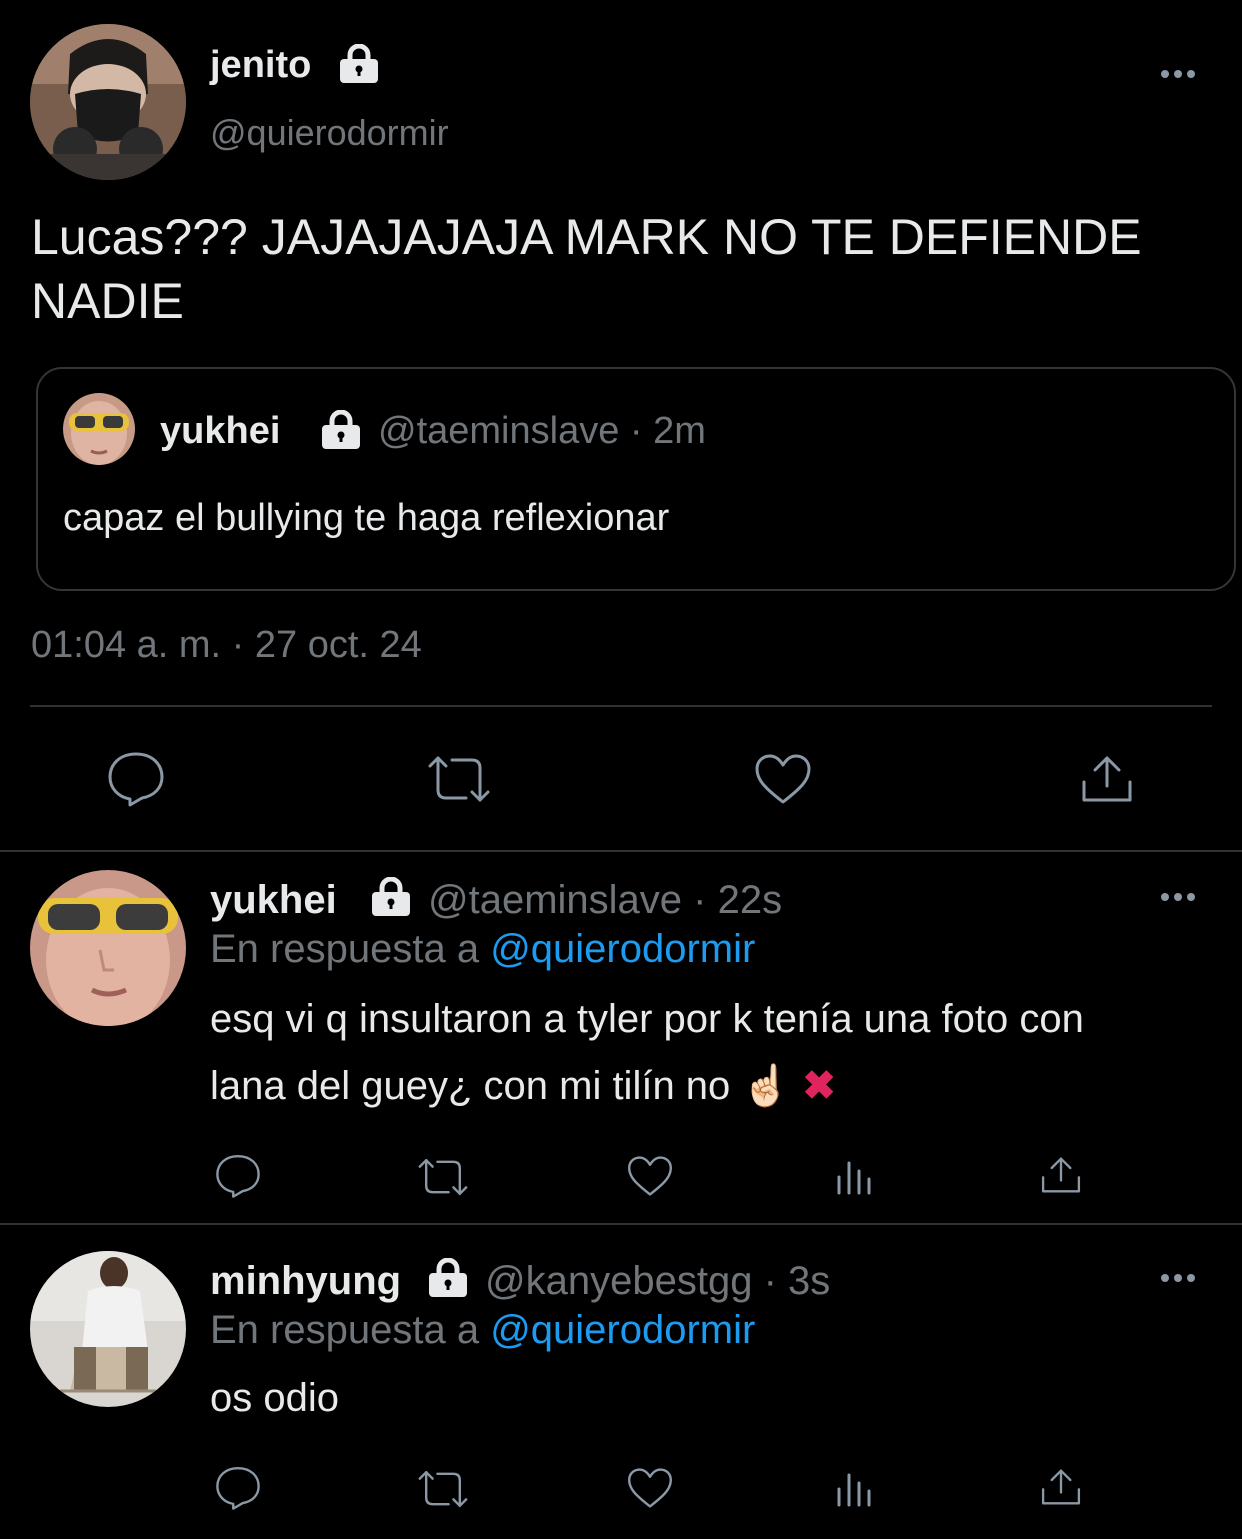 The width and height of the screenshot is (1242, 1539). I want to click on author-handle: @kanyebestgg, so click(618, 1281).